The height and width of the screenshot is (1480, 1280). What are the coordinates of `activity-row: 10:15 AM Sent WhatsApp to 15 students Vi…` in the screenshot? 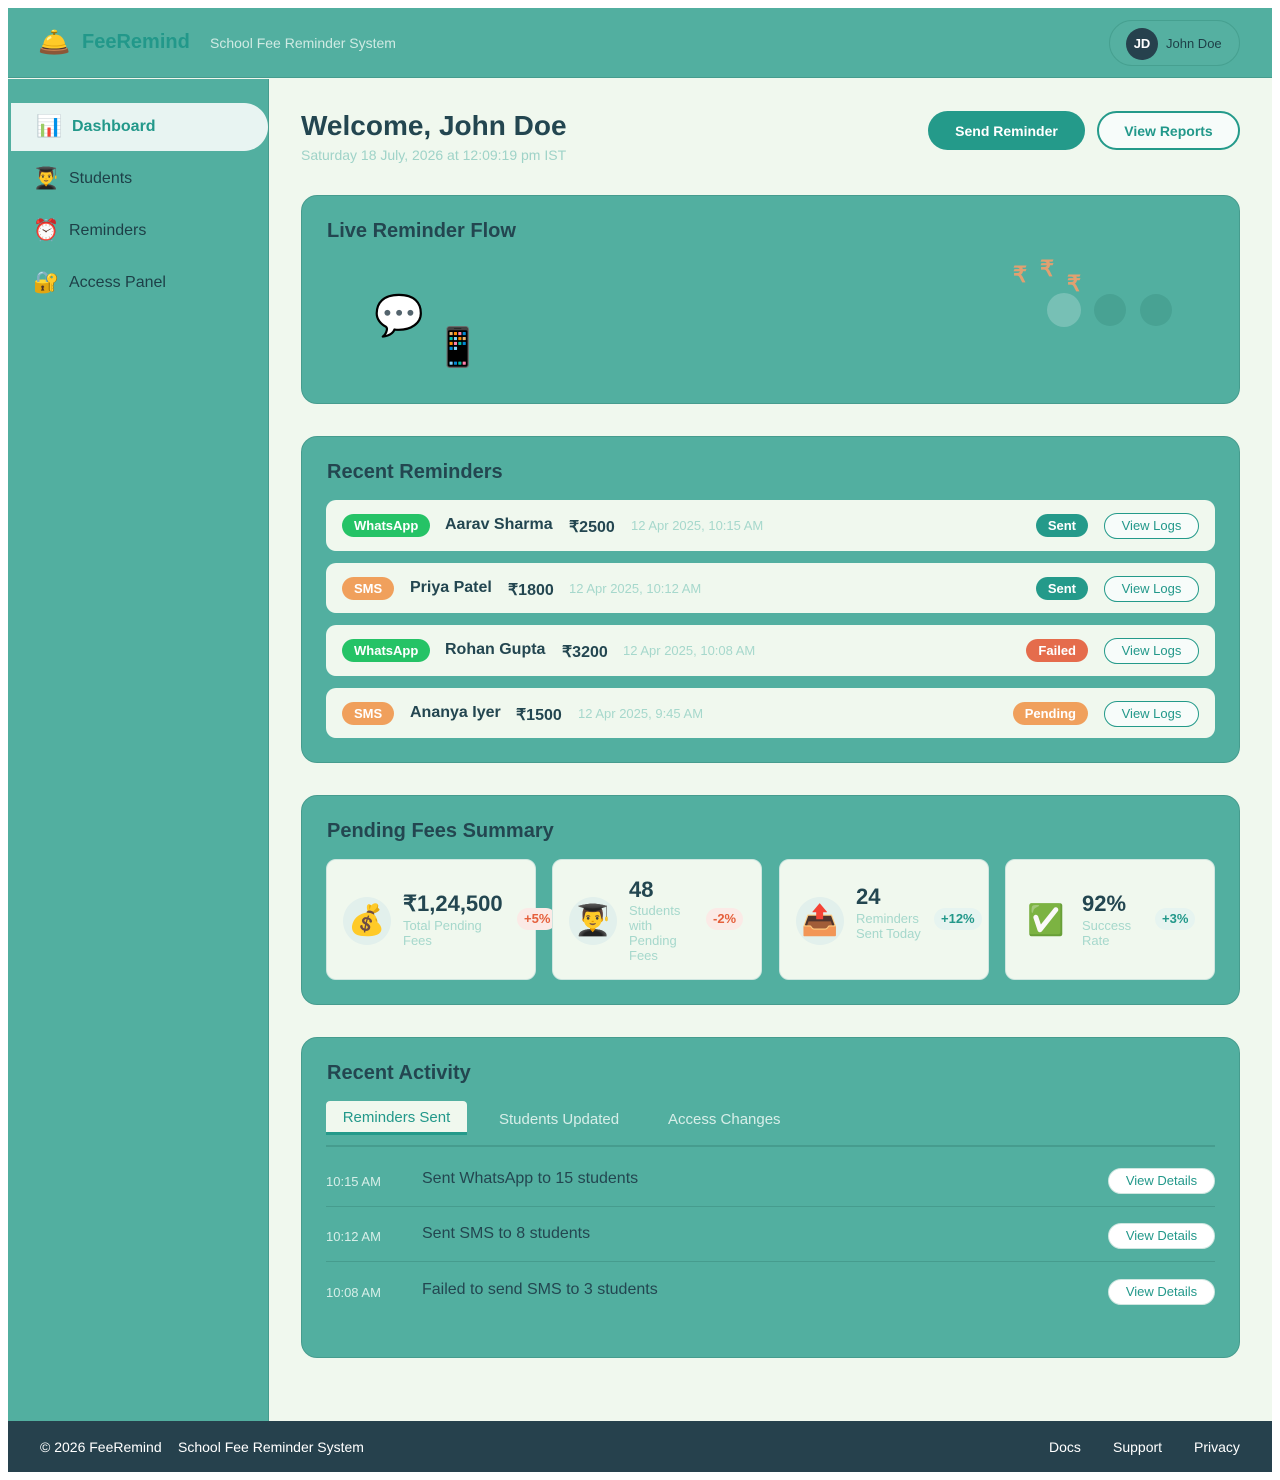 It's located at (770, 1179).